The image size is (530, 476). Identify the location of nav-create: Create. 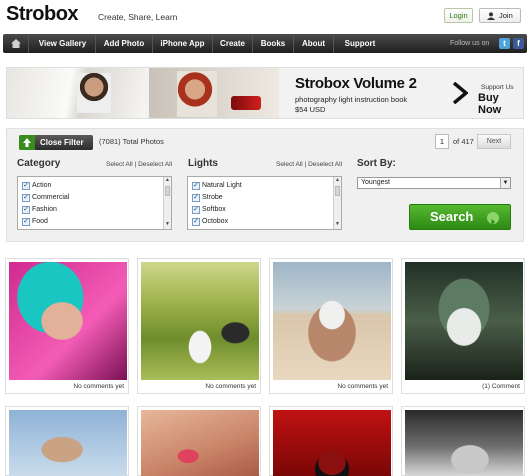
(233, 43).